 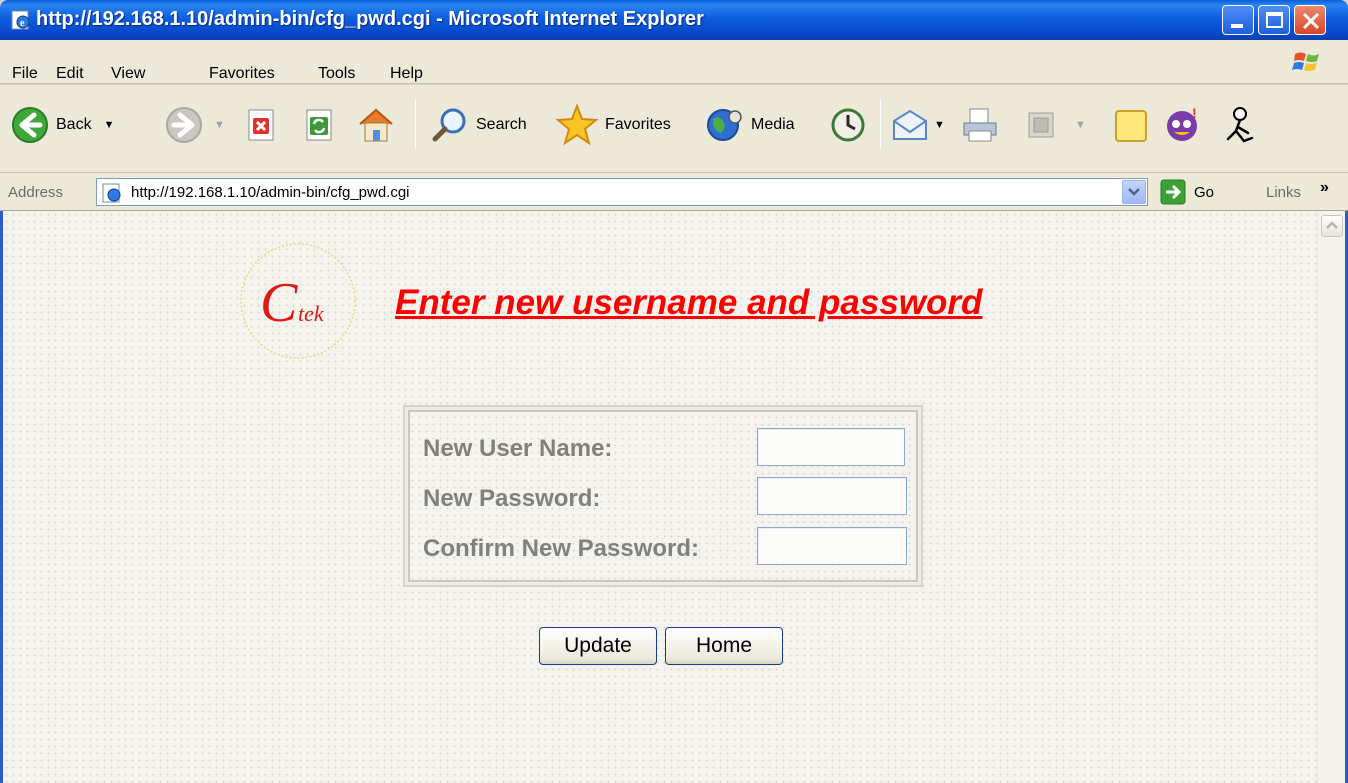 I want to click on new-username-input, so click(x=831, y=447).